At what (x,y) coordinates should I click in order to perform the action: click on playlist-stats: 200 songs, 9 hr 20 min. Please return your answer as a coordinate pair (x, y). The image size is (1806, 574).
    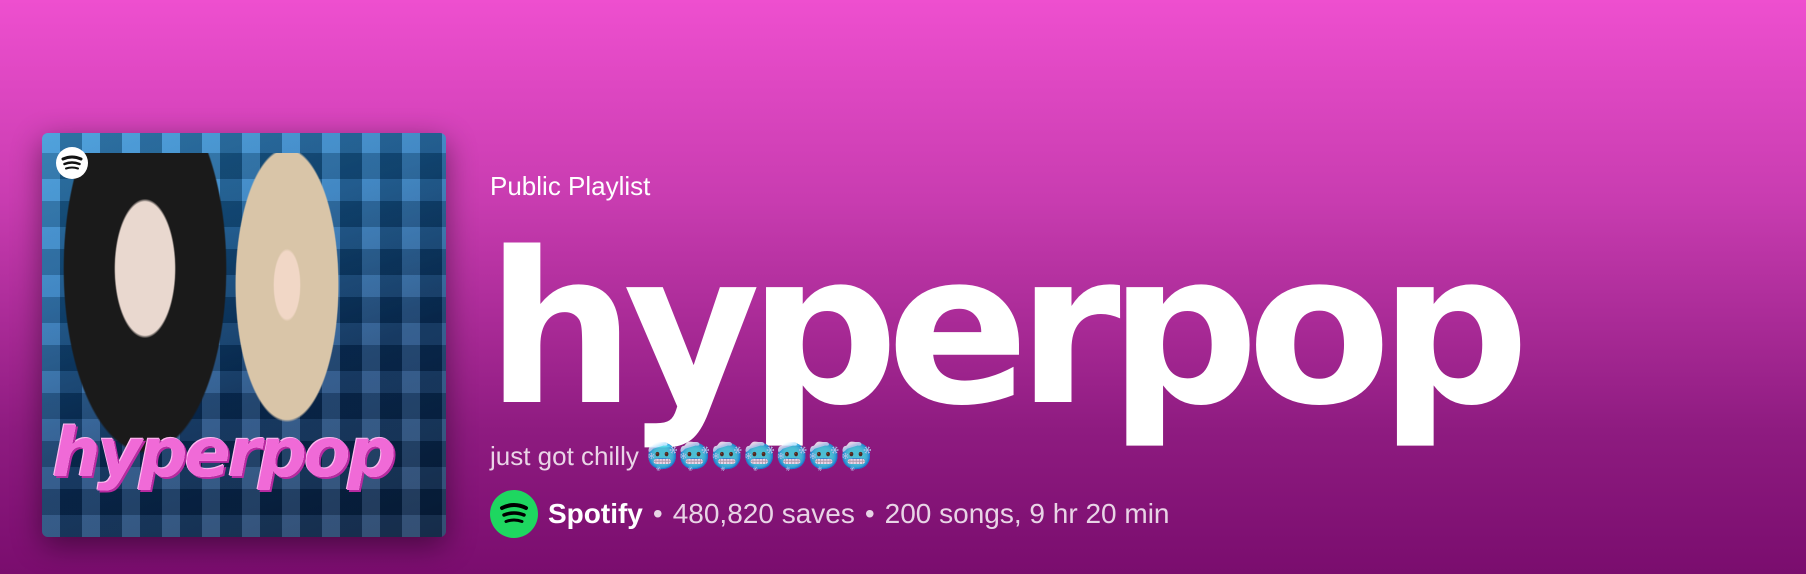
    Looking at the image, I should click on (1027, 513).